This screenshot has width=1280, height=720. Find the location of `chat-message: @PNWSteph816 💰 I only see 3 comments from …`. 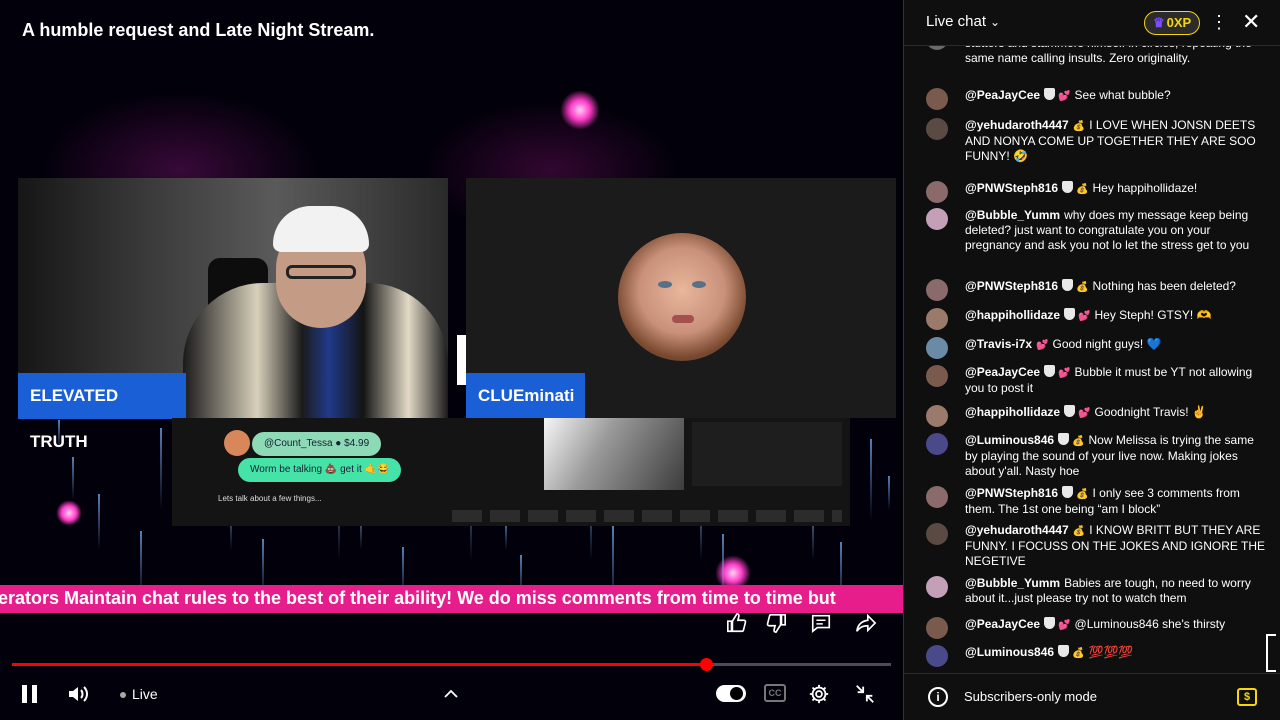

chat-message: @PNWSteph816 💰 I only see 3 comments from … is located at coordinates (1096, 501).